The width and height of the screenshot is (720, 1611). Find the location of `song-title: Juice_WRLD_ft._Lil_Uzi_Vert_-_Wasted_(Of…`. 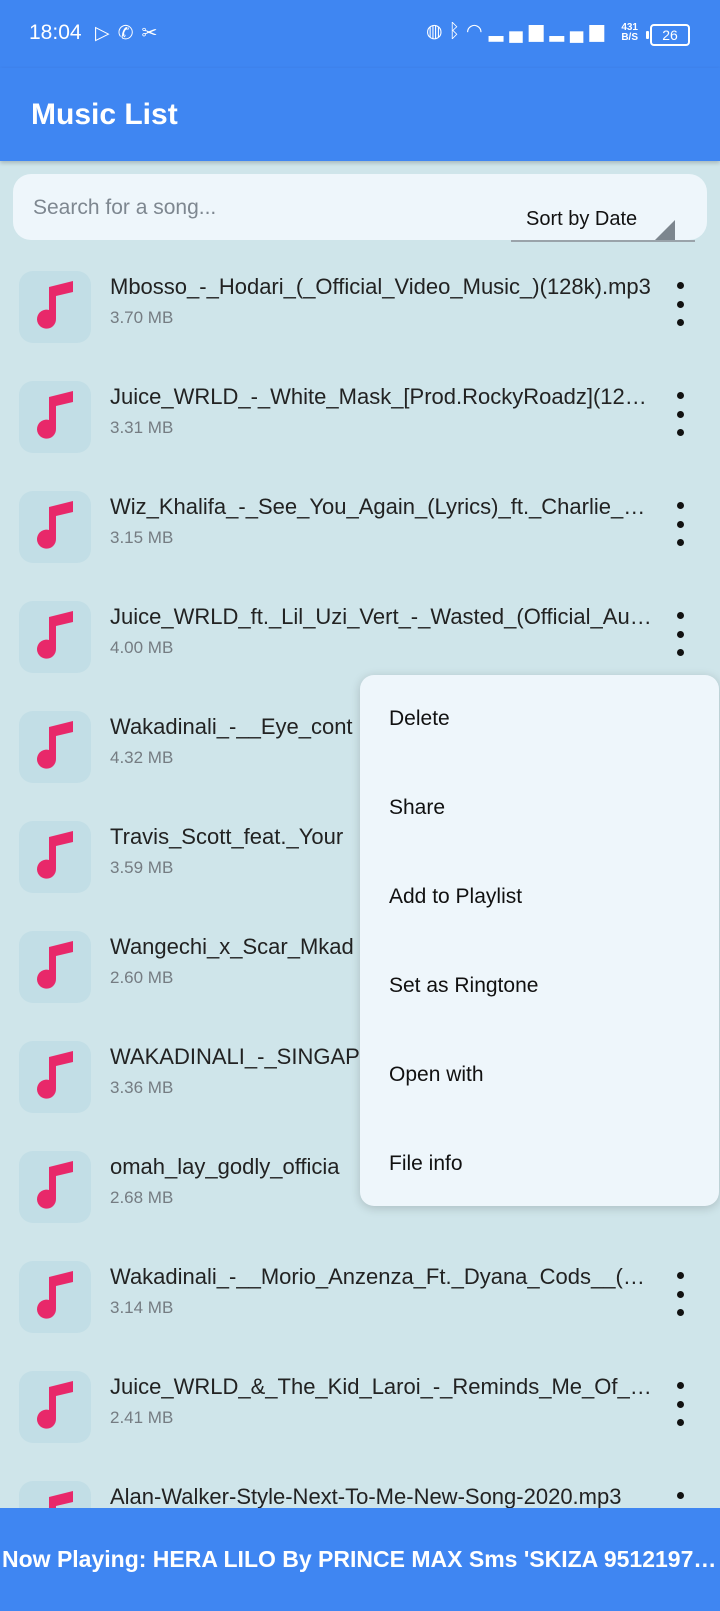

song-title: Juice_WRLD_ft._Lil_Uzi_Vert_-_Wasted_(Of… is located at coordinates (381, 616).